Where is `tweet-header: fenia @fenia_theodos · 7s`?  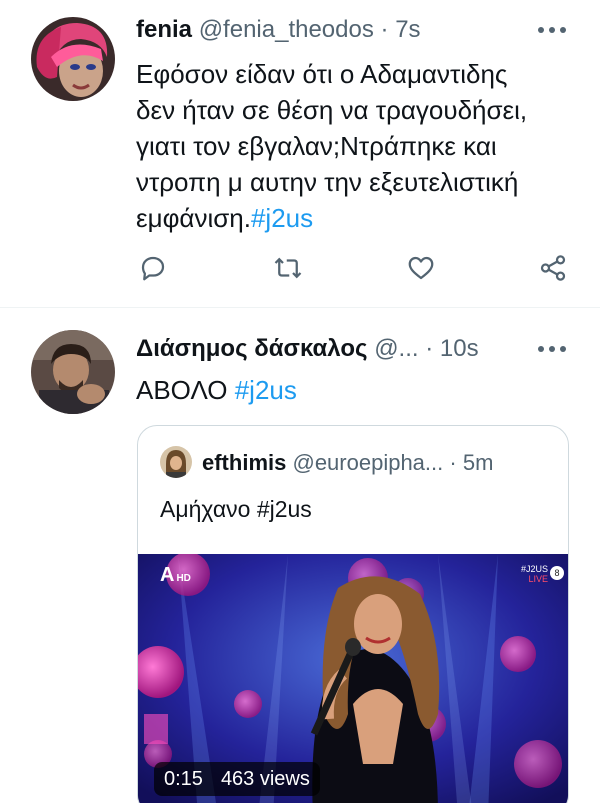 tweet-header: fenia @fenia_theodos · 7s is located at coordinates (348, 30).